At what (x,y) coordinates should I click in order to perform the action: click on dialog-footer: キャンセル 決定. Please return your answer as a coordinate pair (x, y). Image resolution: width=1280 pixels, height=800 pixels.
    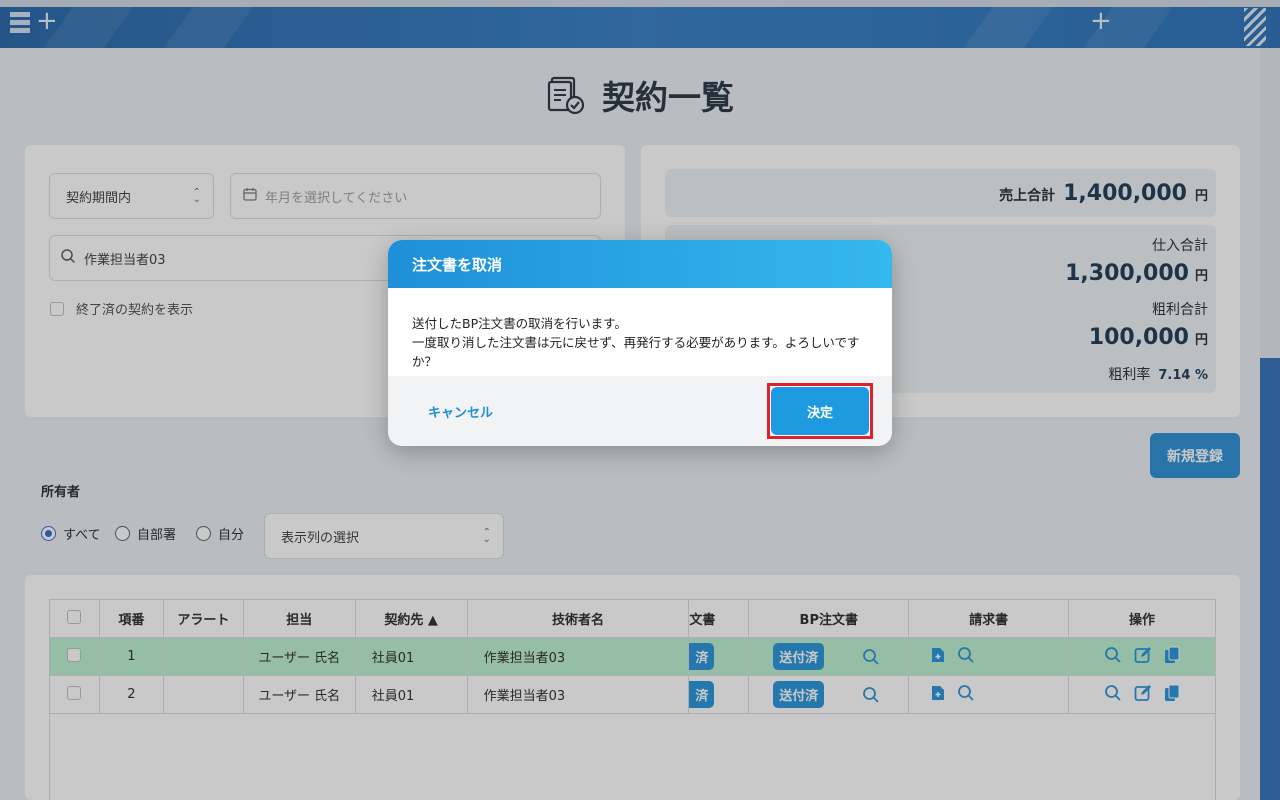
    Looking at the image, I should click on (640, 411).